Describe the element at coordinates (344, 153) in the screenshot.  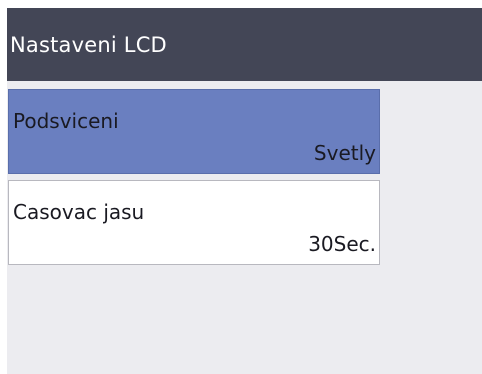
I see `menu-item-value: Svetly` at that location.